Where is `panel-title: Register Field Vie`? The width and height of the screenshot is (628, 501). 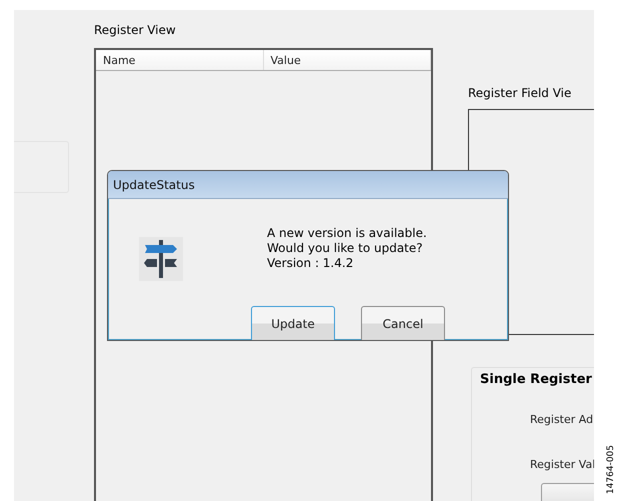
panel-title: Register Field Vie is located at coordinates (520, 94).